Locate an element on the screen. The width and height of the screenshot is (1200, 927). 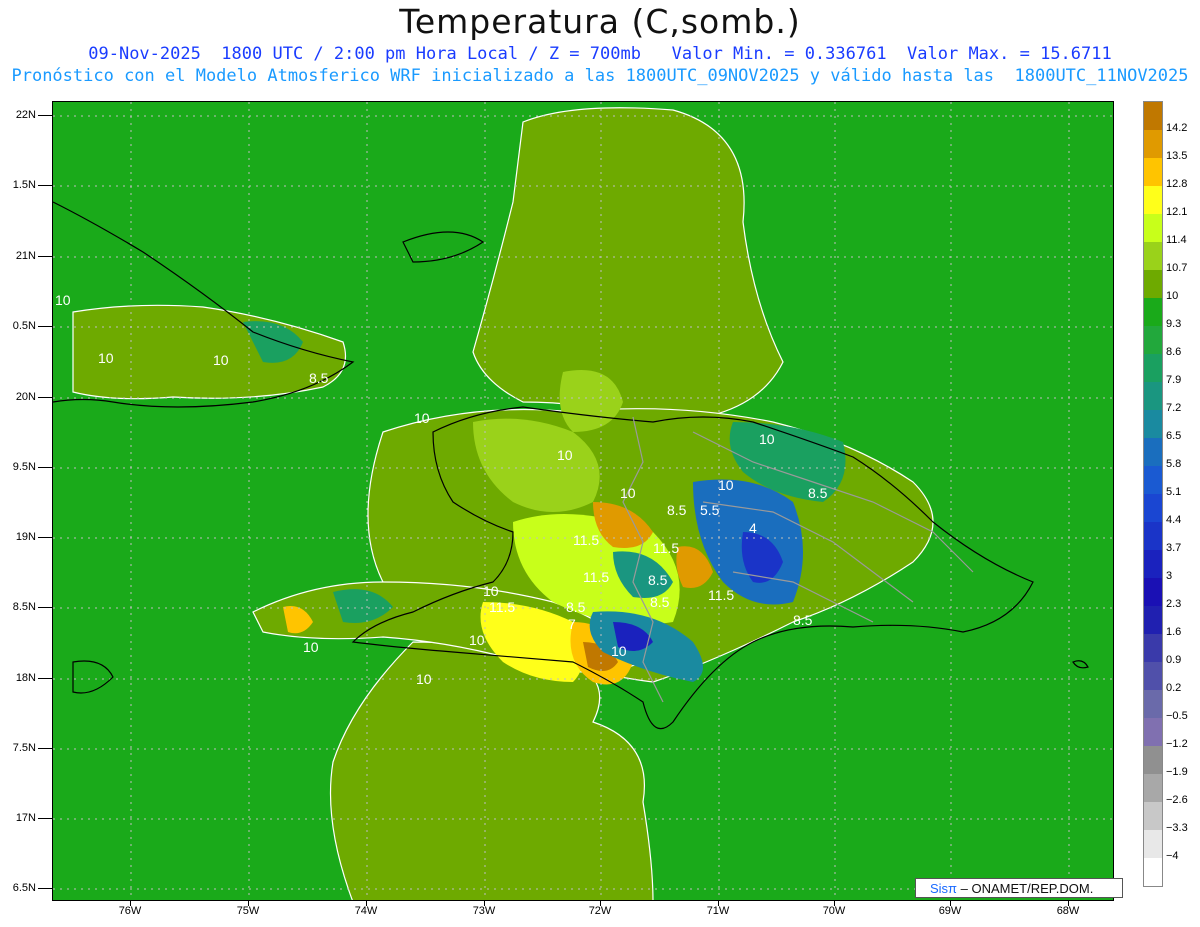
lon-label: 76W is located at coordinates (130, 911).